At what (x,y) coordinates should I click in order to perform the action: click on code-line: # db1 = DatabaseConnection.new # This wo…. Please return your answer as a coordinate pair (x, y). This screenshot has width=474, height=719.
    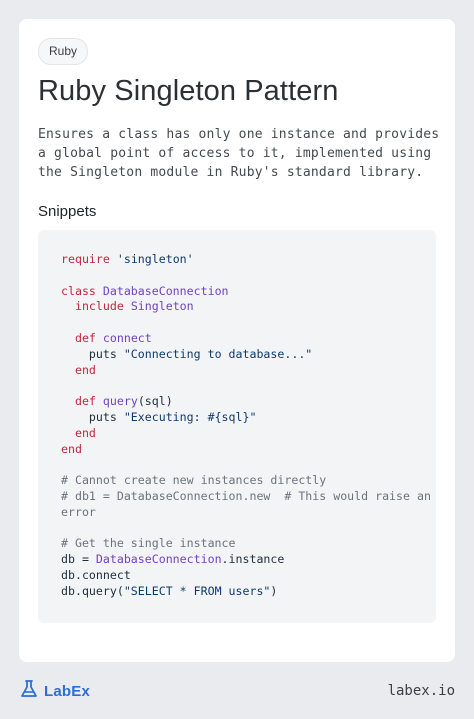
    Looking at the image, I should click on (246, 495).